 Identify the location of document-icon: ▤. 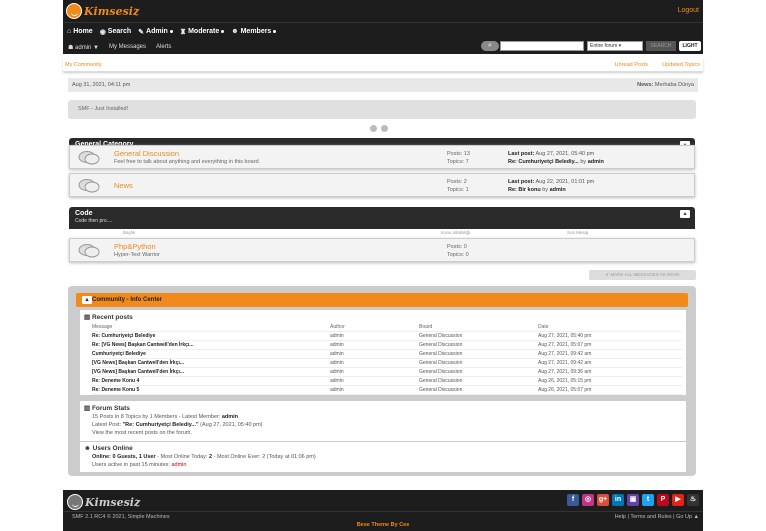
(88, 317).